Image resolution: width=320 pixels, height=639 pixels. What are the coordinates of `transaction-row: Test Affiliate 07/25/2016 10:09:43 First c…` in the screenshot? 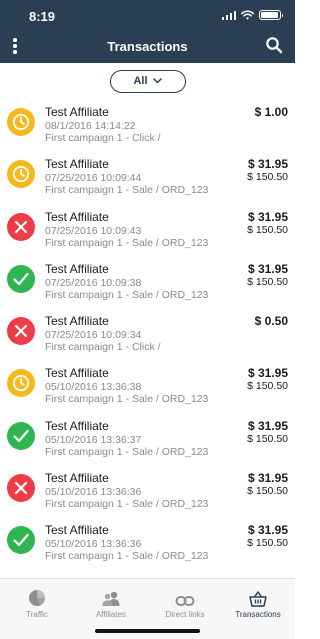 It's located at (147, 230).